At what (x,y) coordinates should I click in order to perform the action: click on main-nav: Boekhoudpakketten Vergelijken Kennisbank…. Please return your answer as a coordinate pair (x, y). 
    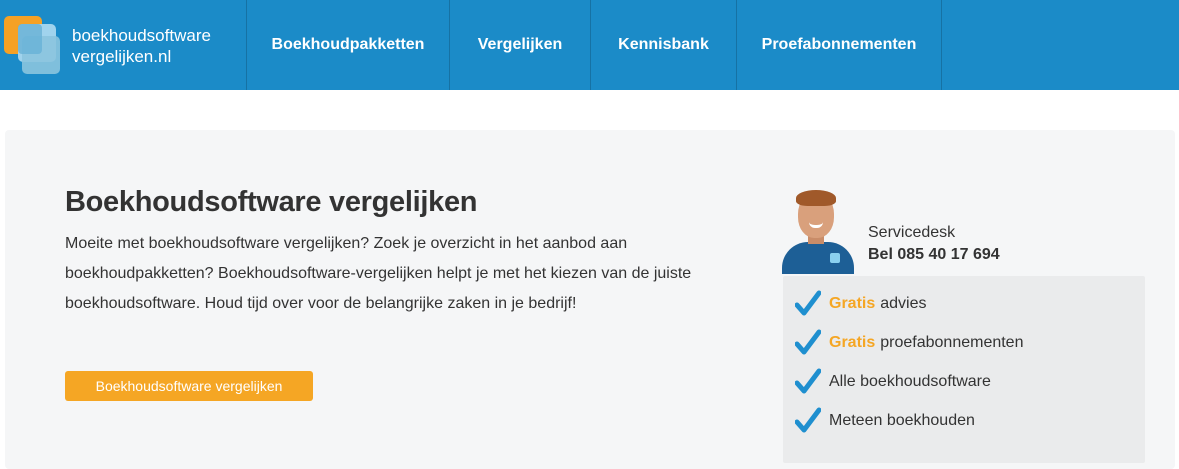
    Looking at the image, I should click on (594, 45).